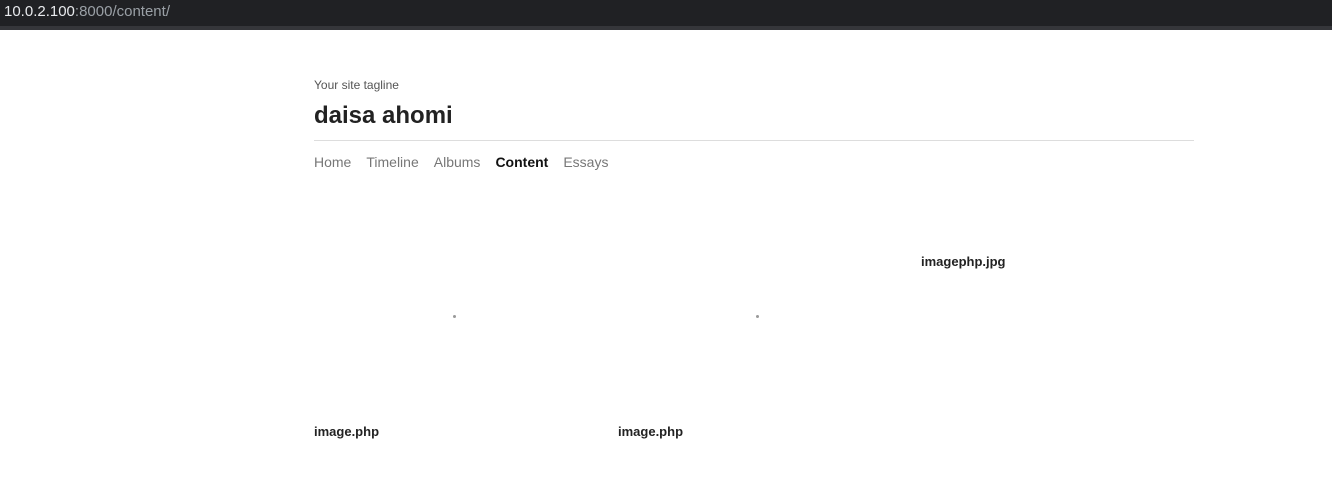  Describe the element at coordinates (666, 15) in the screenshot. I see `browser-address-bar: 10.0.2.100:8000/content/` at that location.